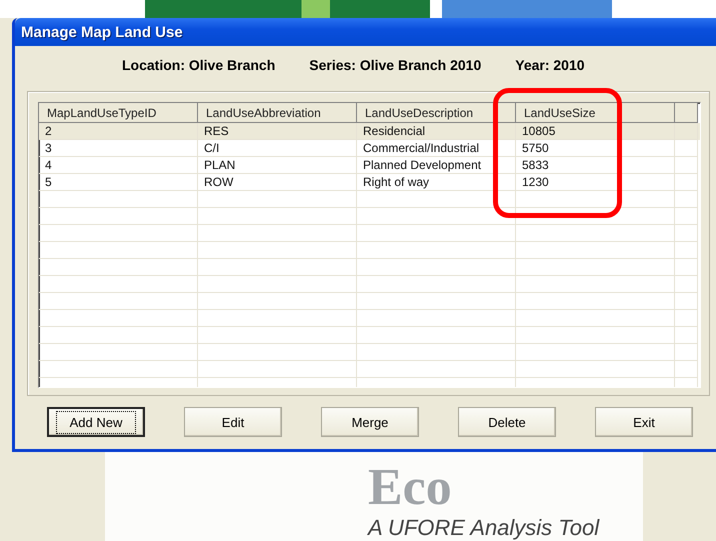 The width and height of the screenshot is (716, 541). What do you see at coordinates (395, 66) in the screenshot?
I see `info-label: Series: Olive Branch 2010` at bounding box center [395, 66].